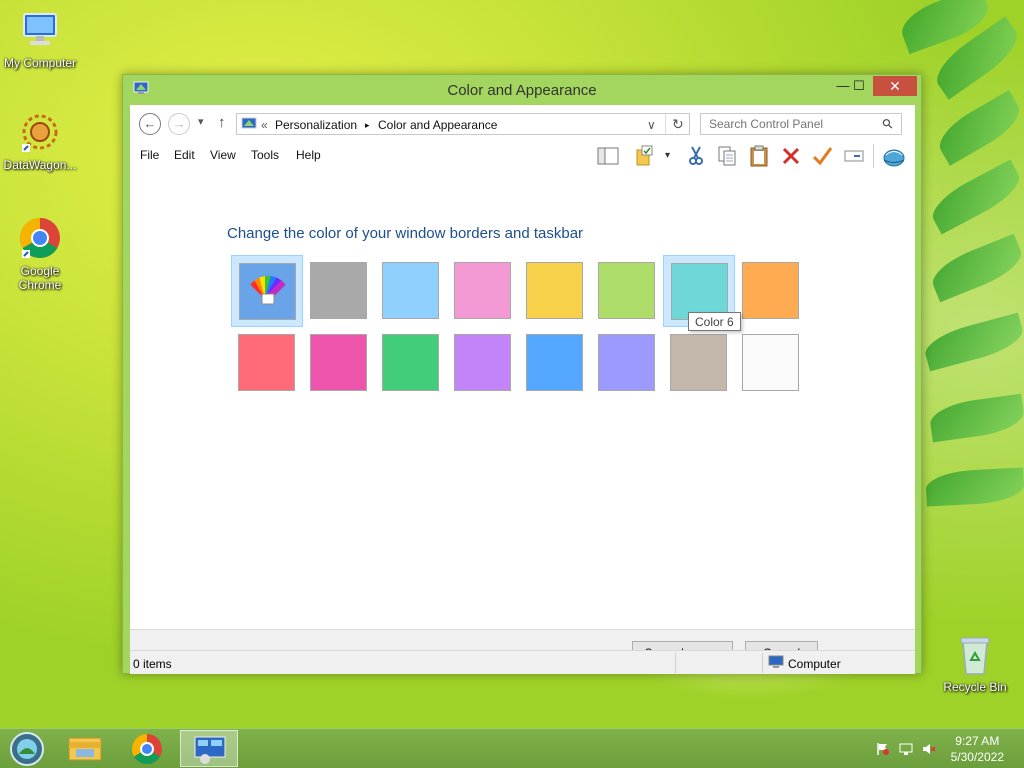  Describe the element at coordinates (29, 748) in the screenshot. I see `start-button` at that location.